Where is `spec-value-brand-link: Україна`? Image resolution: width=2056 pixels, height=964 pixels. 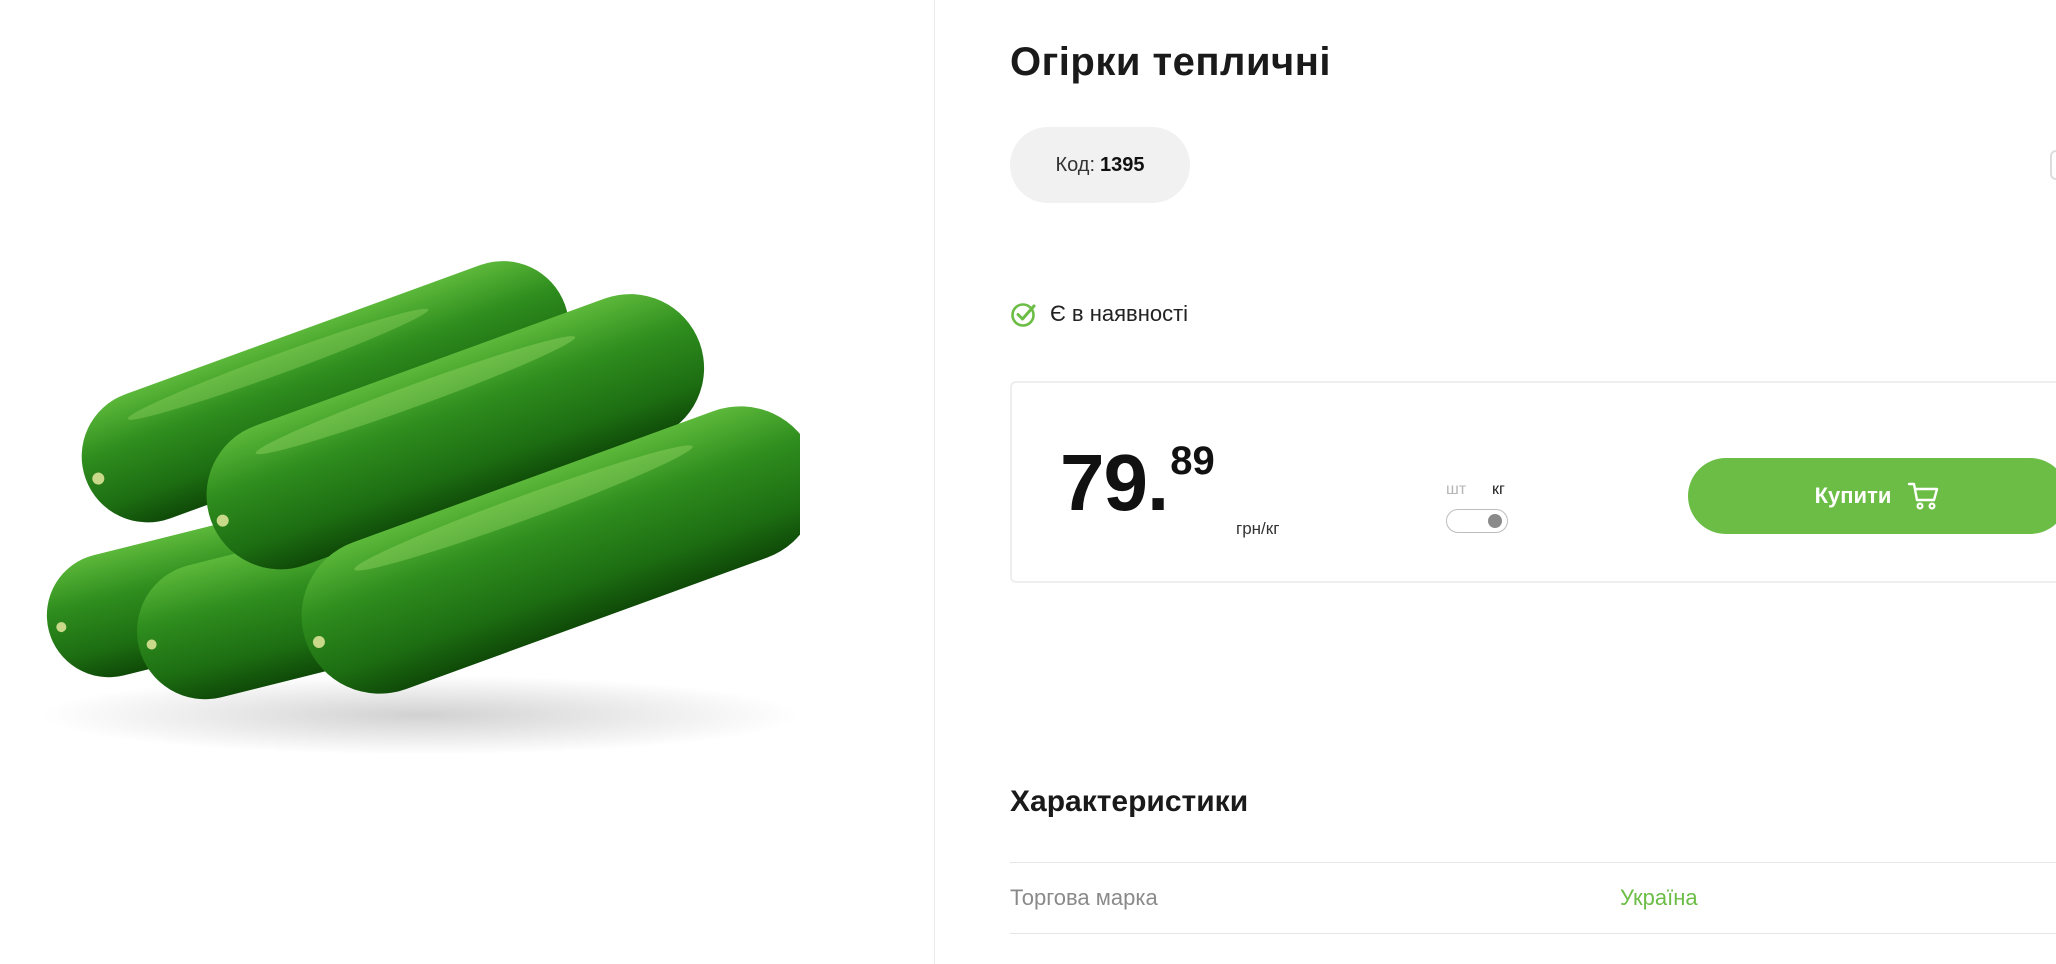 spec-value-brand-link: Україна is located at coordinates (1659, 898).